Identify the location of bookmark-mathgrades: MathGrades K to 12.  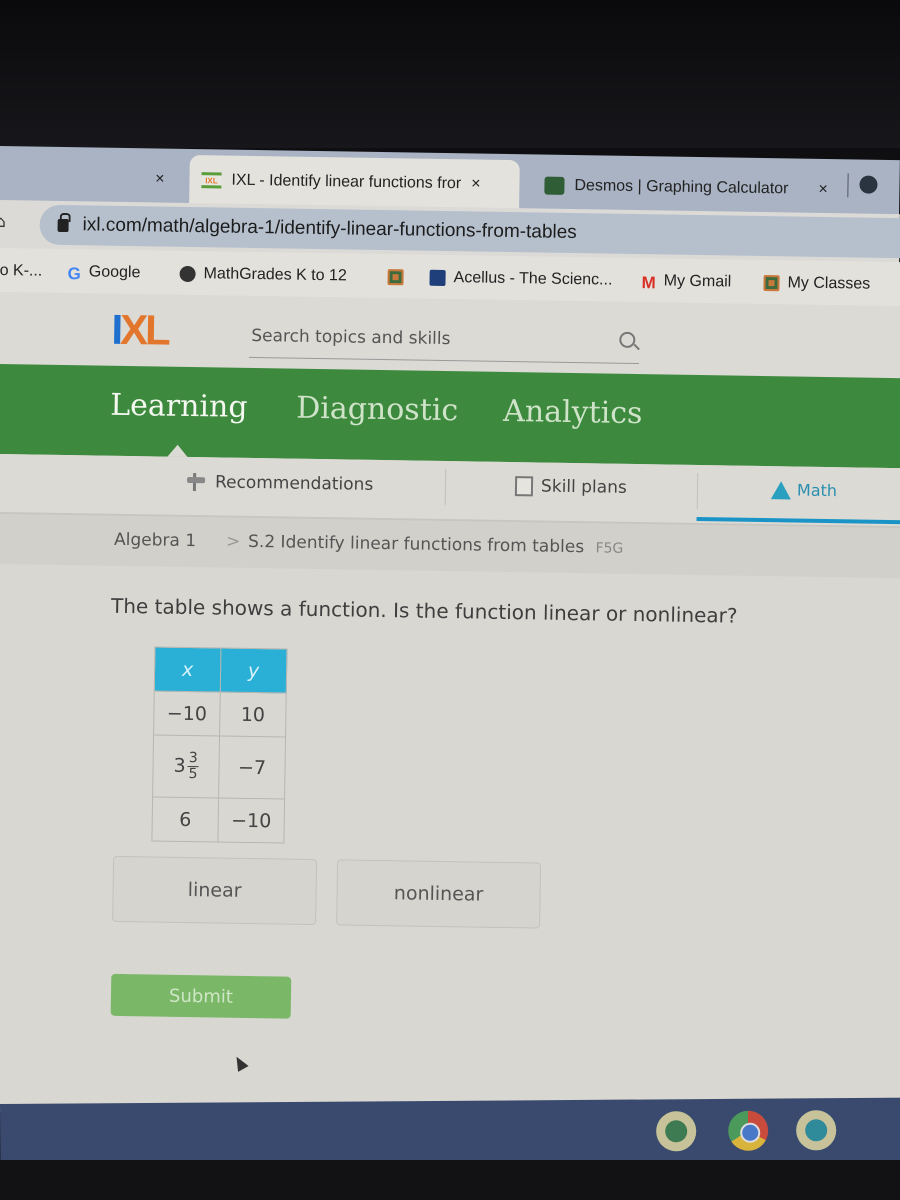
(263, 275).